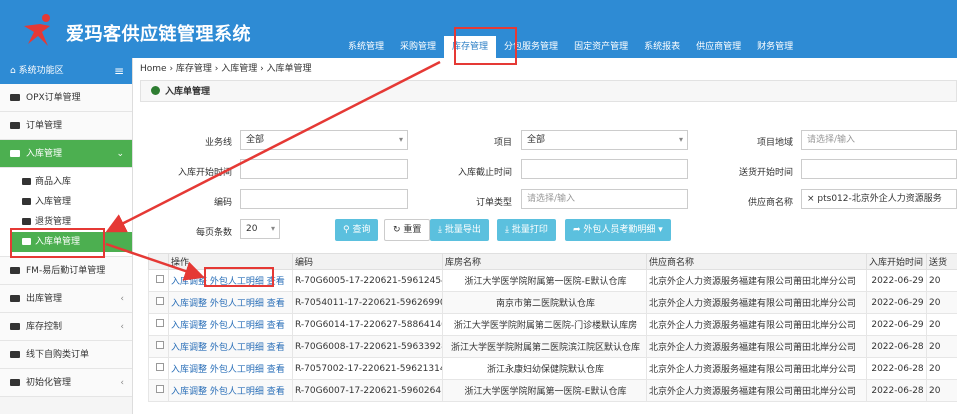 Image resolution: width=957 pixels, height=414 pixels. I want to click on code-input, so click(324, 199).